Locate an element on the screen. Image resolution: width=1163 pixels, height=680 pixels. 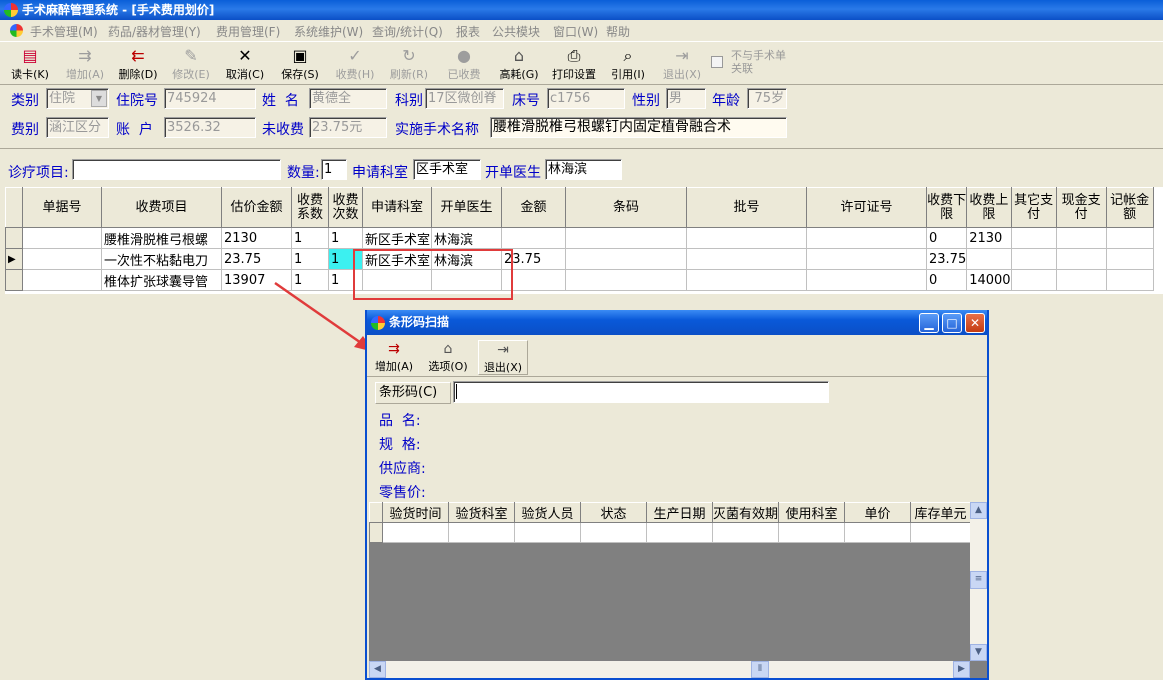
qty-input: 1 is located at coordinates (334, 169).